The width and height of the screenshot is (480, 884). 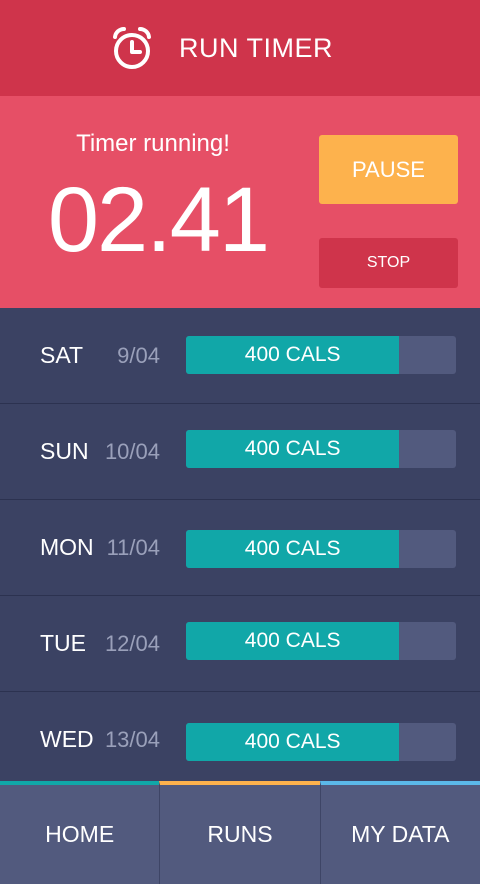 I want to click on timer-value: 02.41, so click(x=158, y=220).